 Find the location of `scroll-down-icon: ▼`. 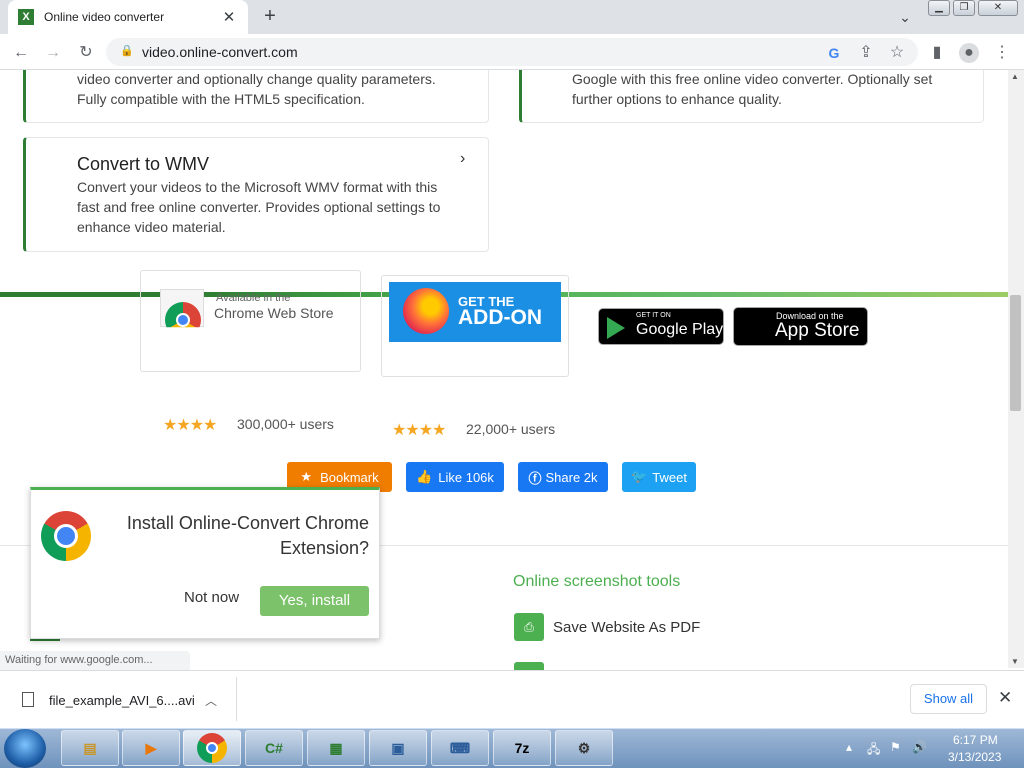

scroll-down-icon: ▼ is located at coordinates (1015, 661).